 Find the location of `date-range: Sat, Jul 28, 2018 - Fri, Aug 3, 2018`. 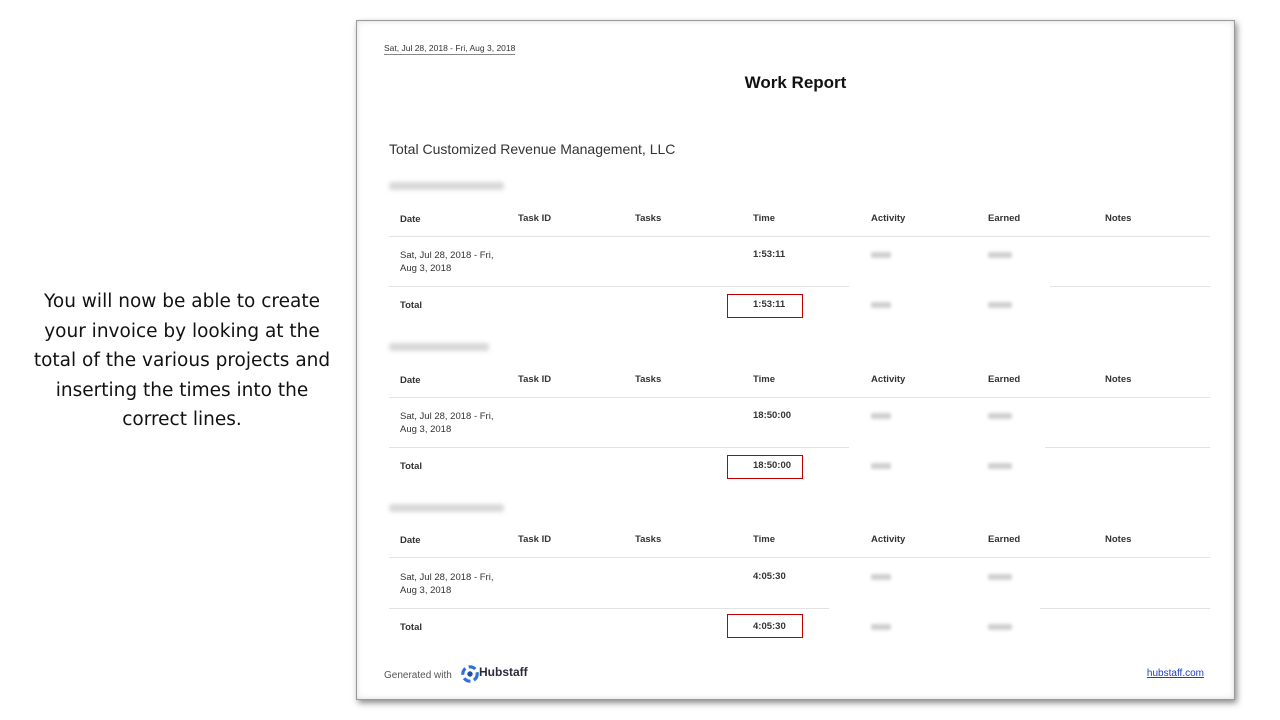

date-range: Sat, Jul 28, 2018 - Fri, Aug 3, 2018 is located at coordinates (450, 49).